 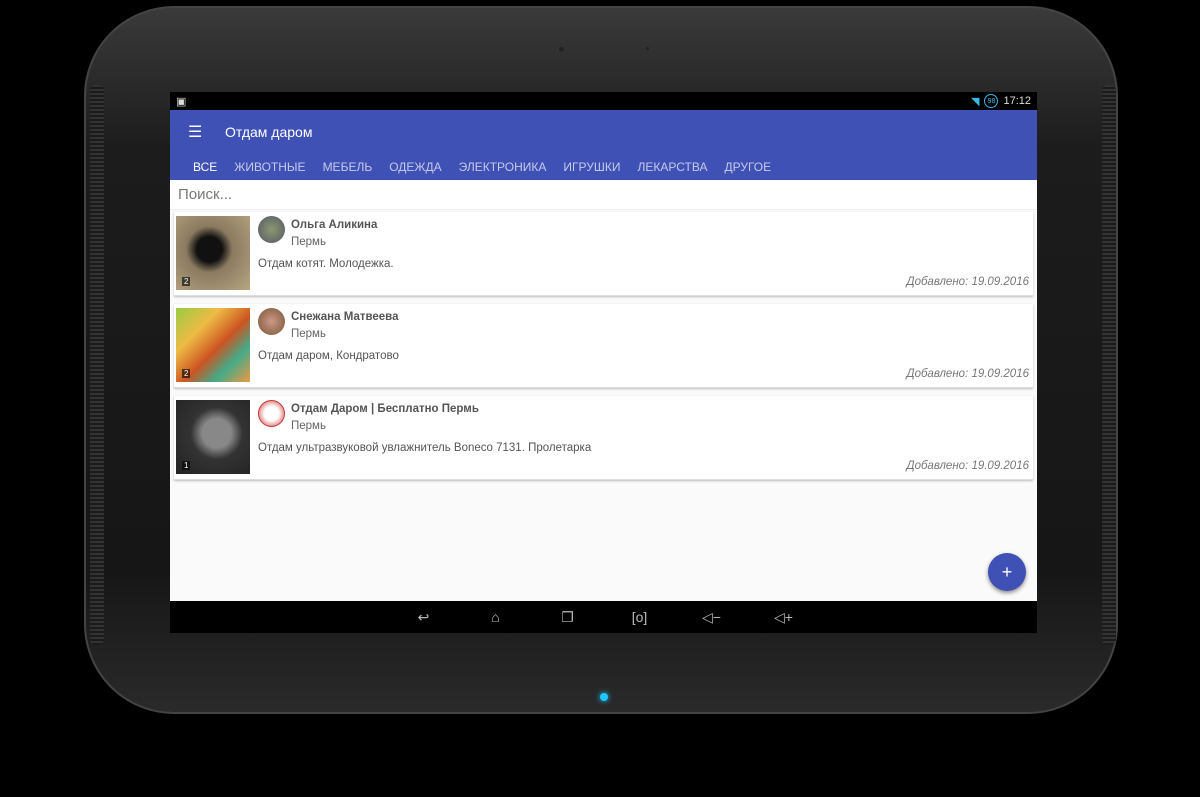 I want to click on speaker-grille-right, so click(x=1109, y=365).